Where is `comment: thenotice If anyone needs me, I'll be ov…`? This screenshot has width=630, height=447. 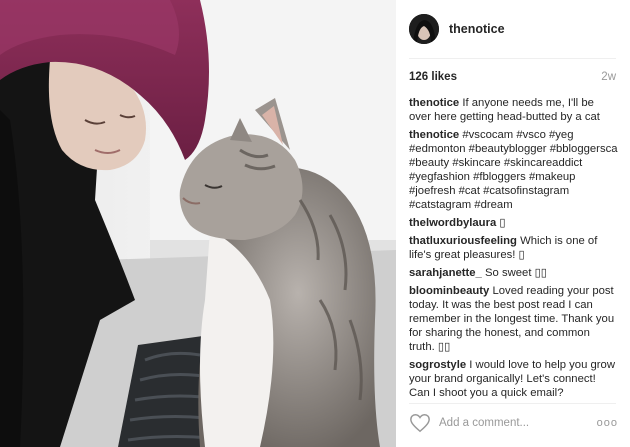 comment: thenotice If anyone needs me, I'll be ov… is located at coordinates (513, 110).